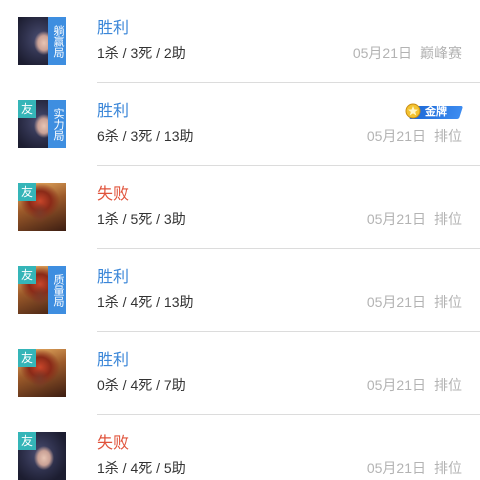 The image size is (480, 480). Describe the element at coordinates (42, 290) in the screenshot. I see `hero-avatar: 友 质量局` at that location.